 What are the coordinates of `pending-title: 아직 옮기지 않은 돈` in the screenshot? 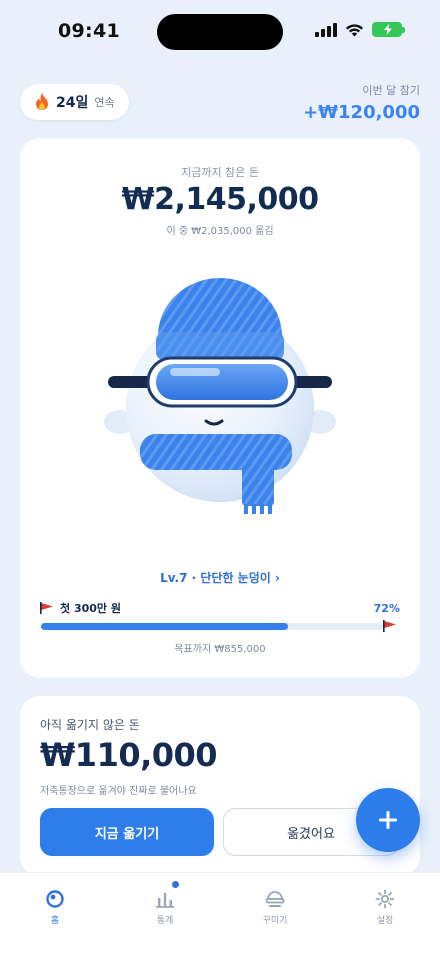 It's located at (90, 725).